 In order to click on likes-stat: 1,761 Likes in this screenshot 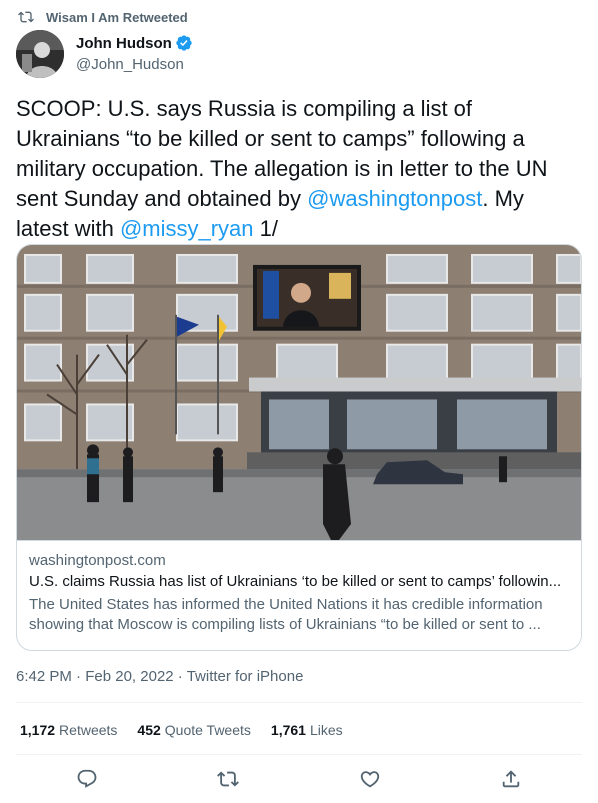, I will do `click(307, 730)`.